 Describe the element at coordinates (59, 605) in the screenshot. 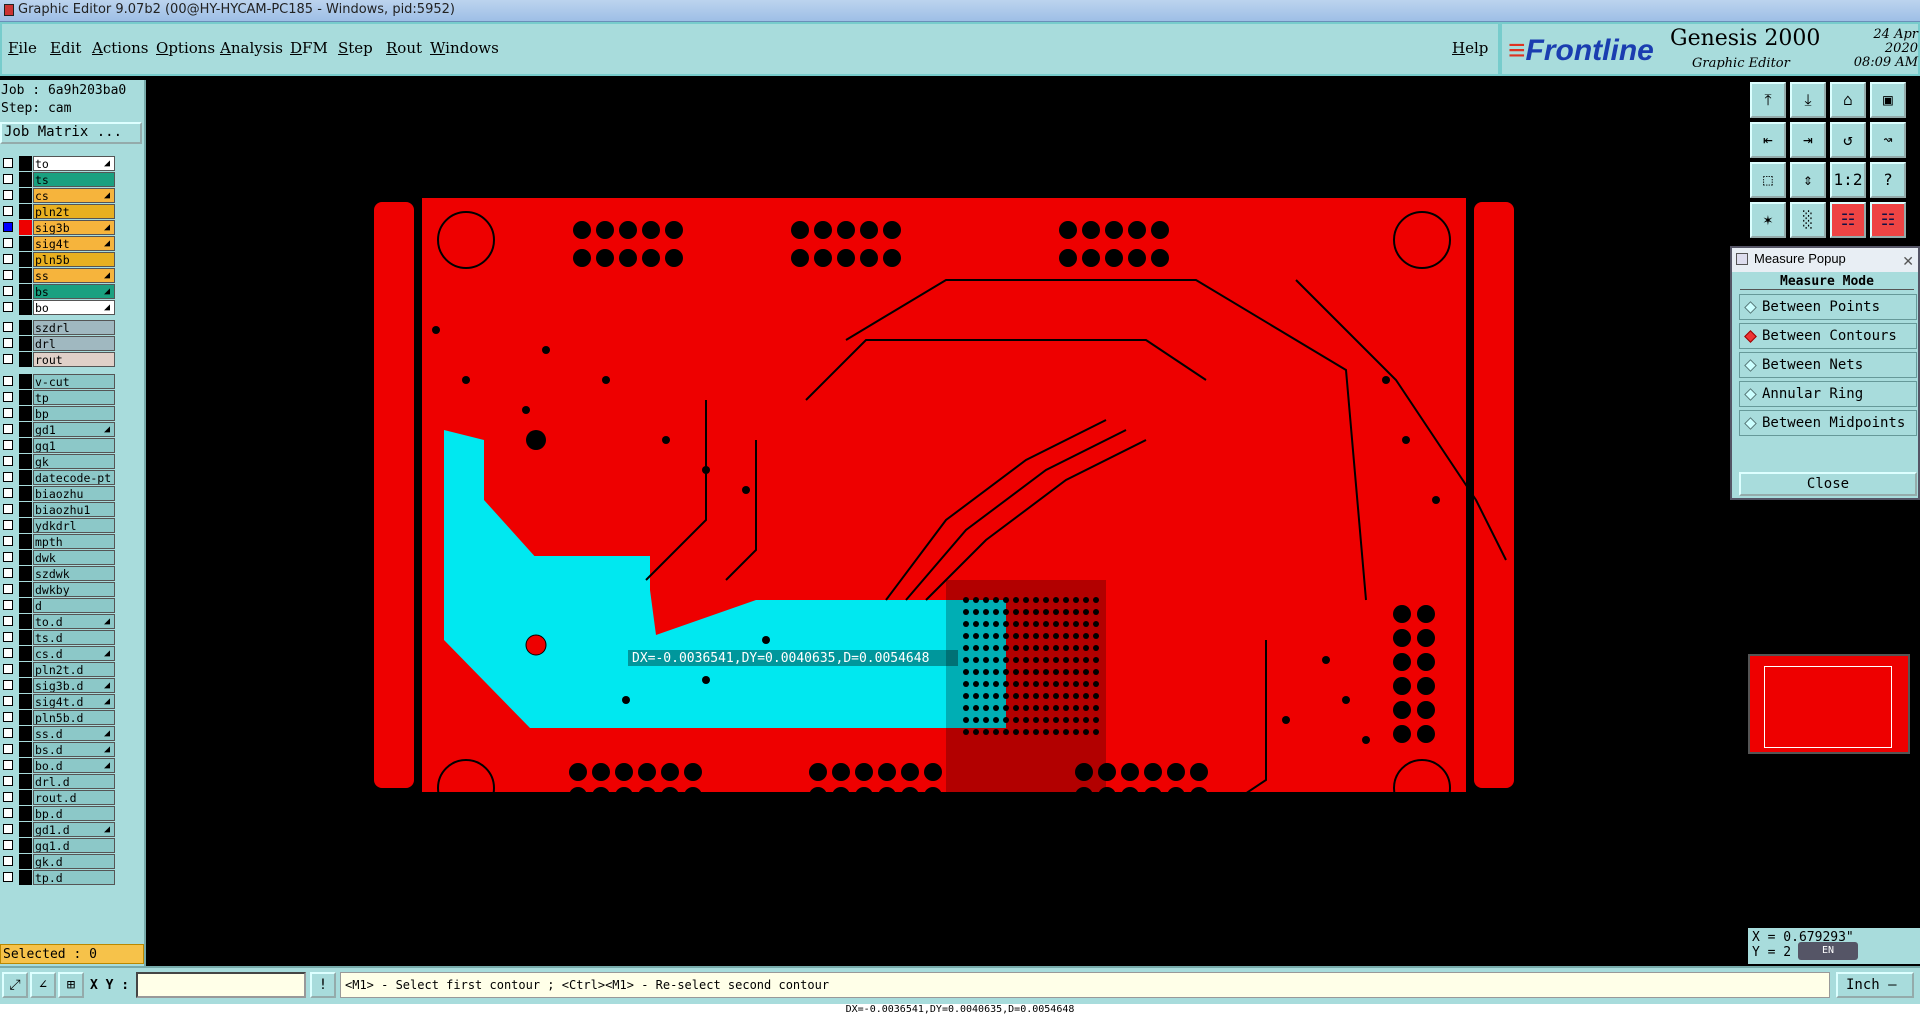

I see `layer-row: d` at that location.